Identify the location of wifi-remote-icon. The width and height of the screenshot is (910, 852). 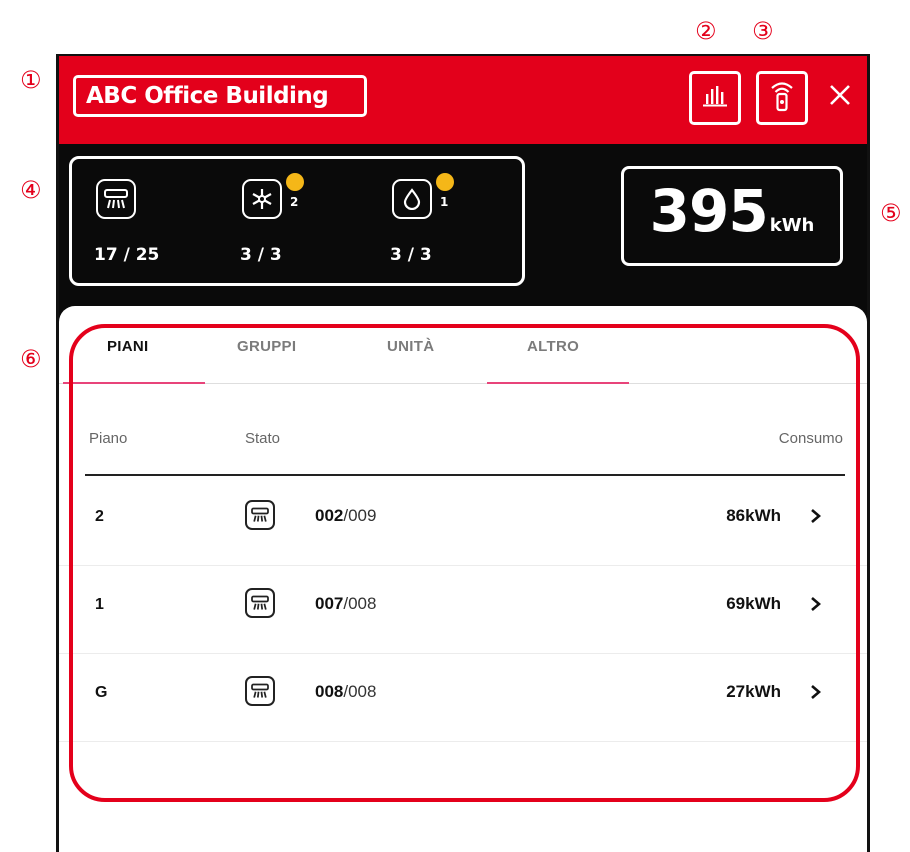
(782, 98).